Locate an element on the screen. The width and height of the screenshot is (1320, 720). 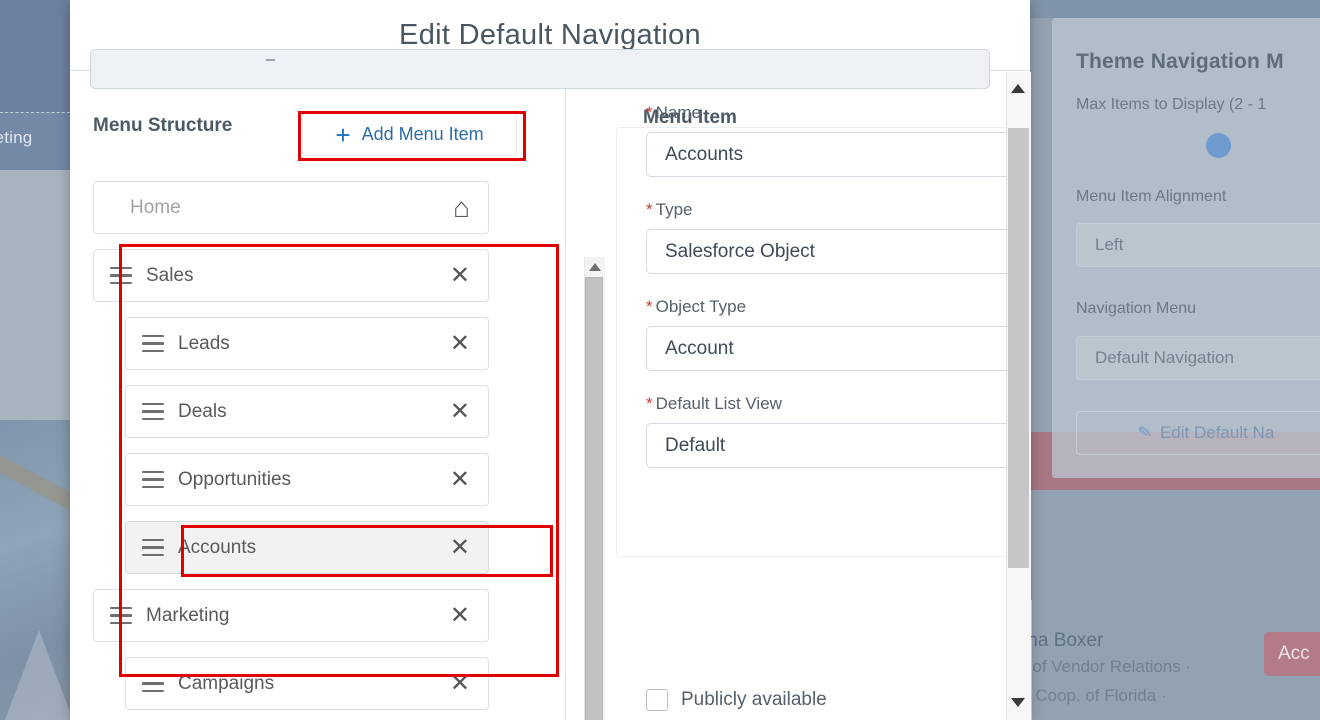
menu-row-label: Marketing is located at coordinates (188, 615).